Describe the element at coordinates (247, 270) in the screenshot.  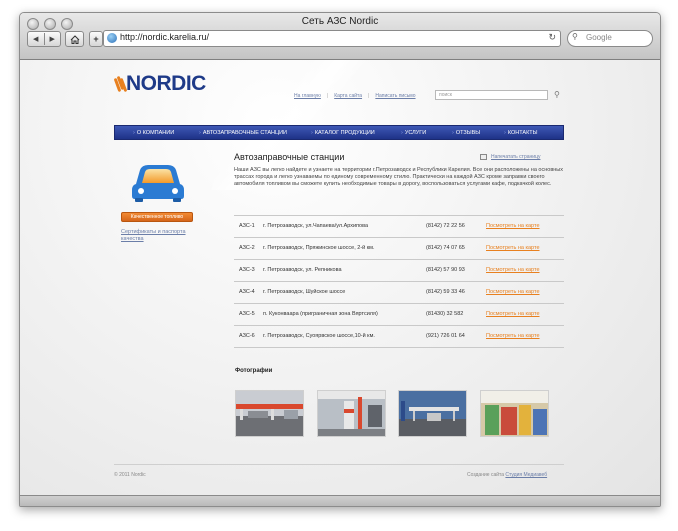
I see `station-code: АЗС-3` at that location.